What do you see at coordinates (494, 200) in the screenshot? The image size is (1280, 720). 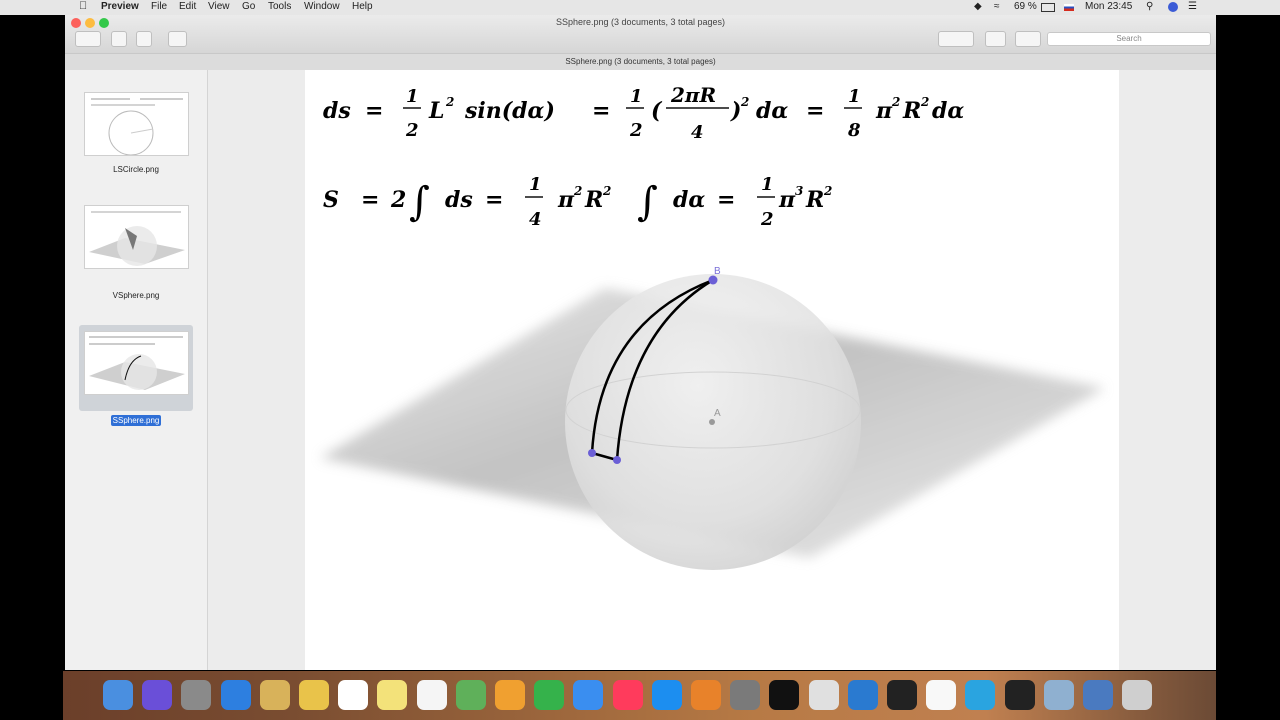 I see `equals-5: =` at bounding box center [494, 200].